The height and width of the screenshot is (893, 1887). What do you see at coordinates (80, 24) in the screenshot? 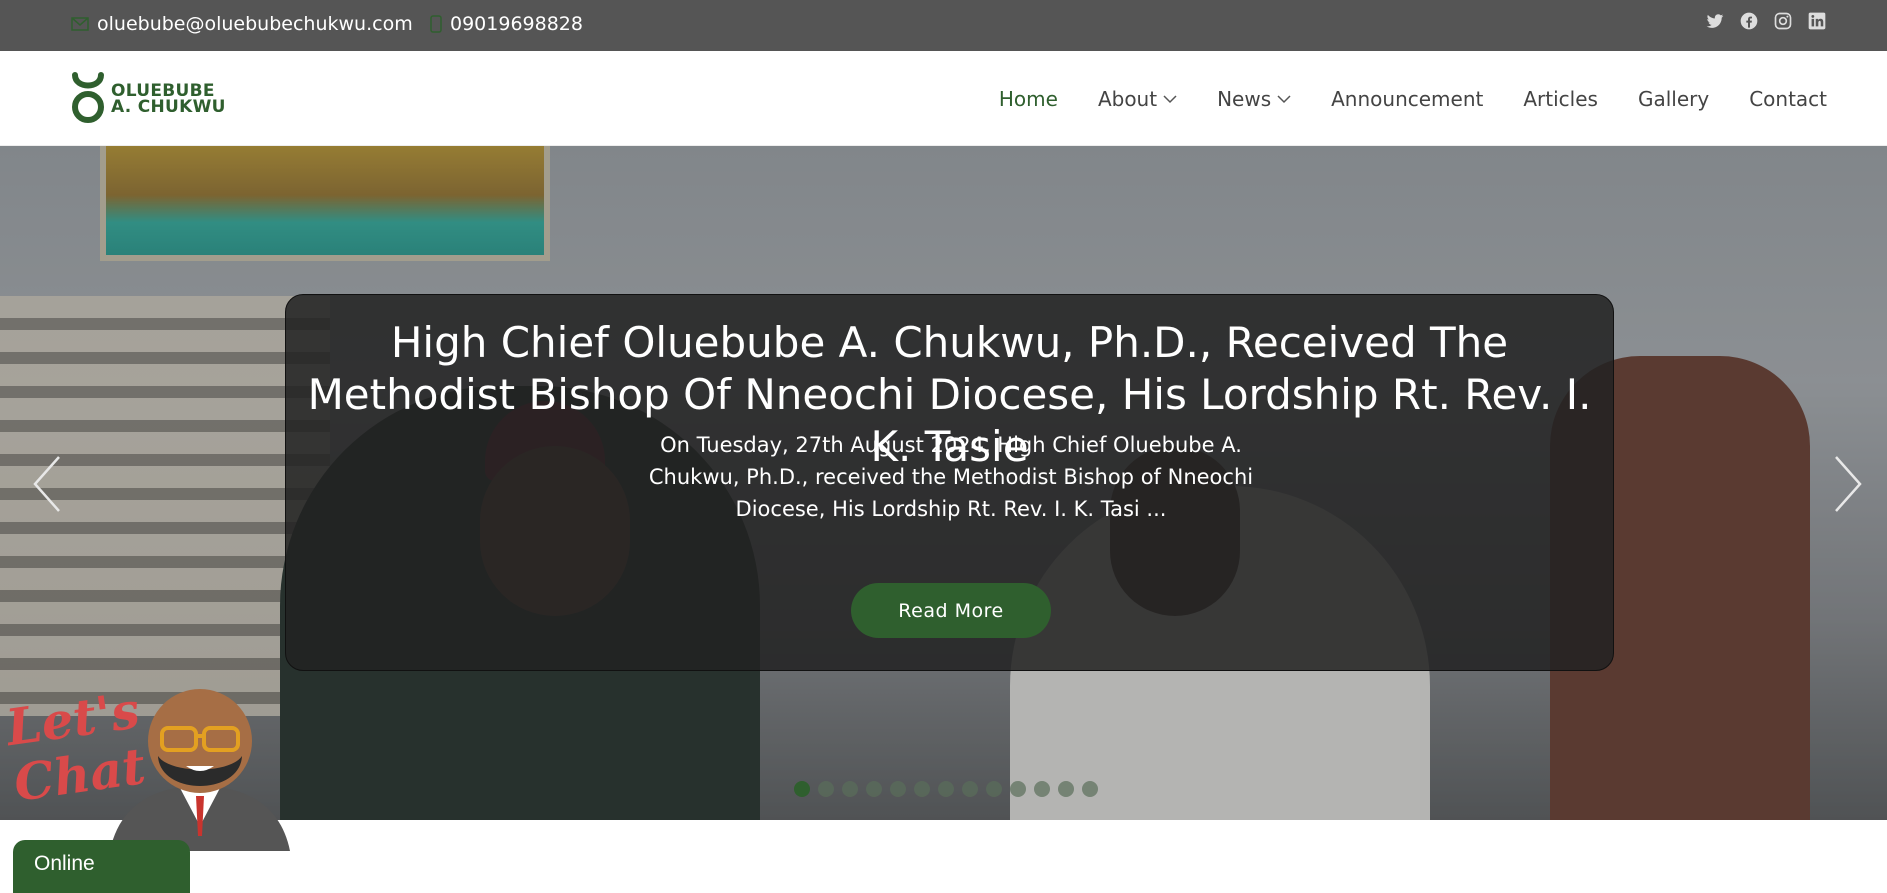
I see `envelope-icon` at bounding box center [80, 24].